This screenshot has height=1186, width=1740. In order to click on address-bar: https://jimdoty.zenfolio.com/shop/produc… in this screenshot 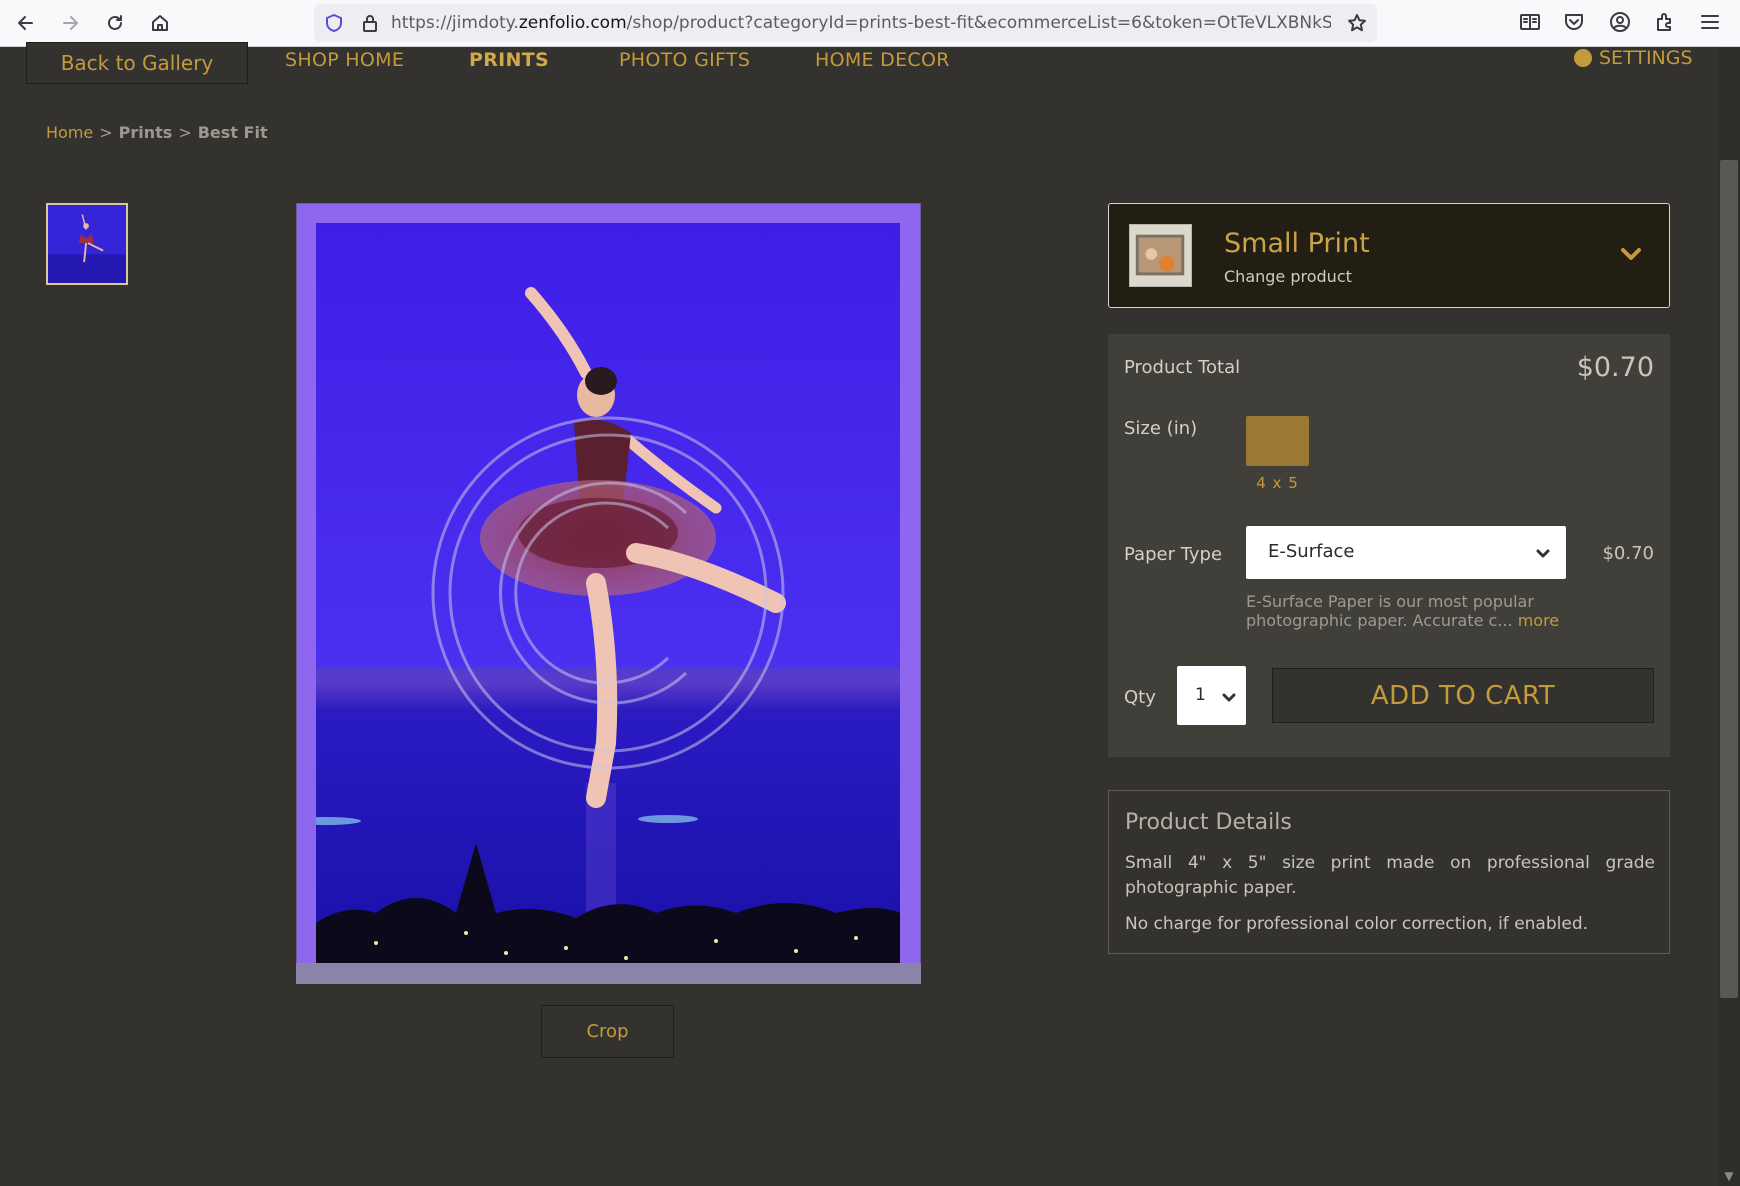, I will do `click(845, 23)`.